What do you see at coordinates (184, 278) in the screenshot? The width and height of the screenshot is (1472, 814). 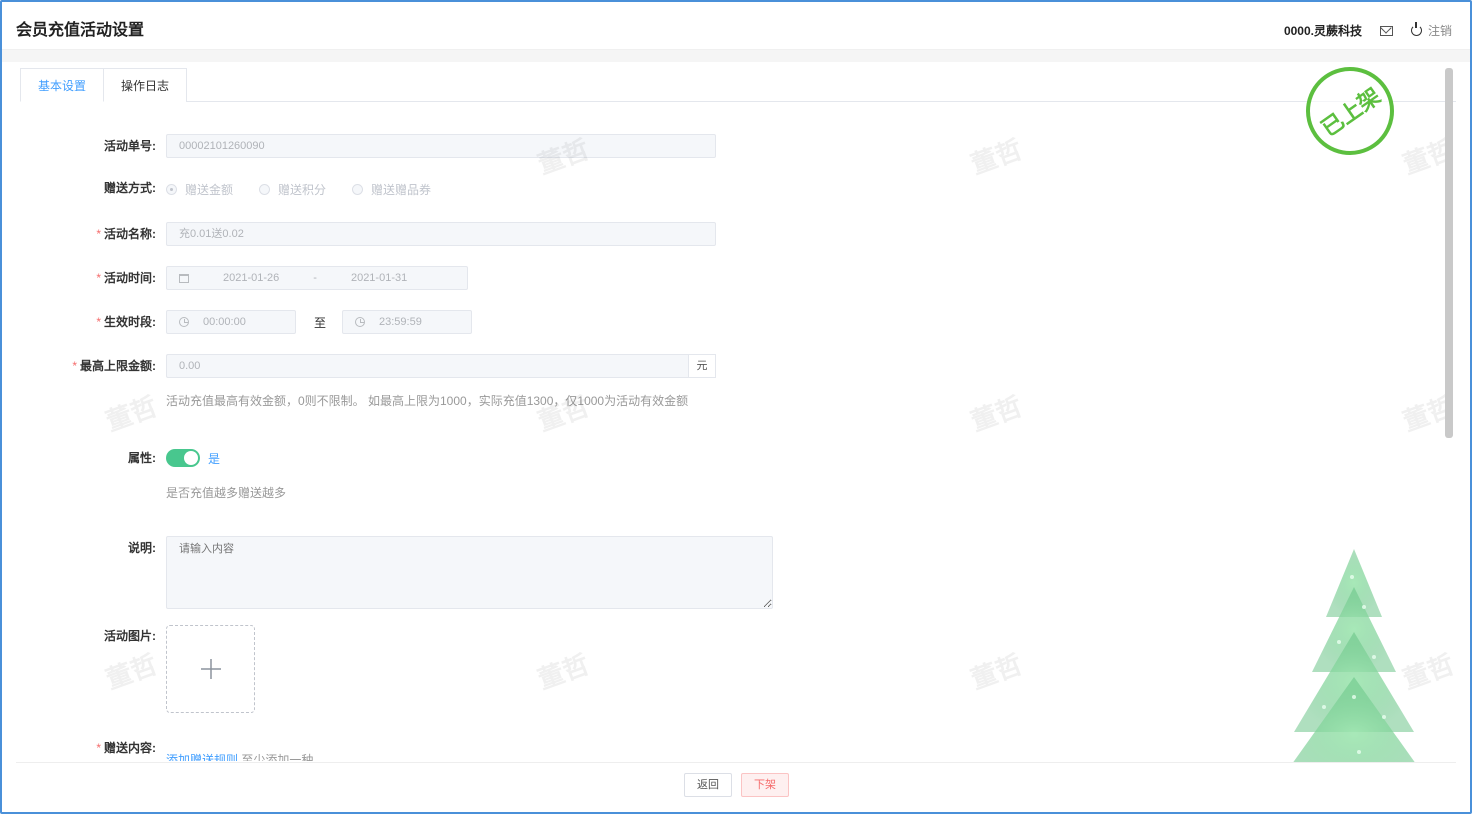 I see `calendar-icon` at bounding box center [184, 278].